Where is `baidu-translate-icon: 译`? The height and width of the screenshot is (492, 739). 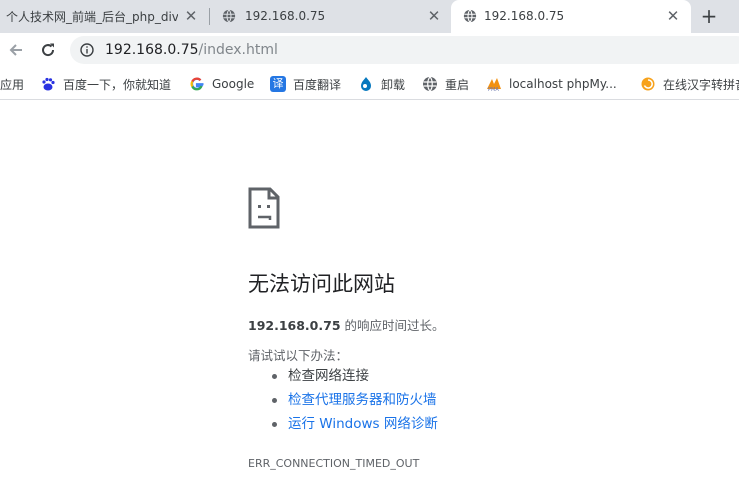
baidu-translate-icon: 译 is located at coordinates (278, 84).